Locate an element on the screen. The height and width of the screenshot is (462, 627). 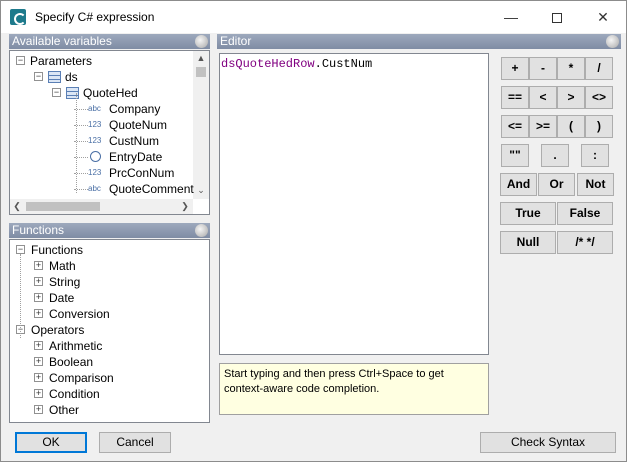
operator-button: / is located at coordinates (599, 68).